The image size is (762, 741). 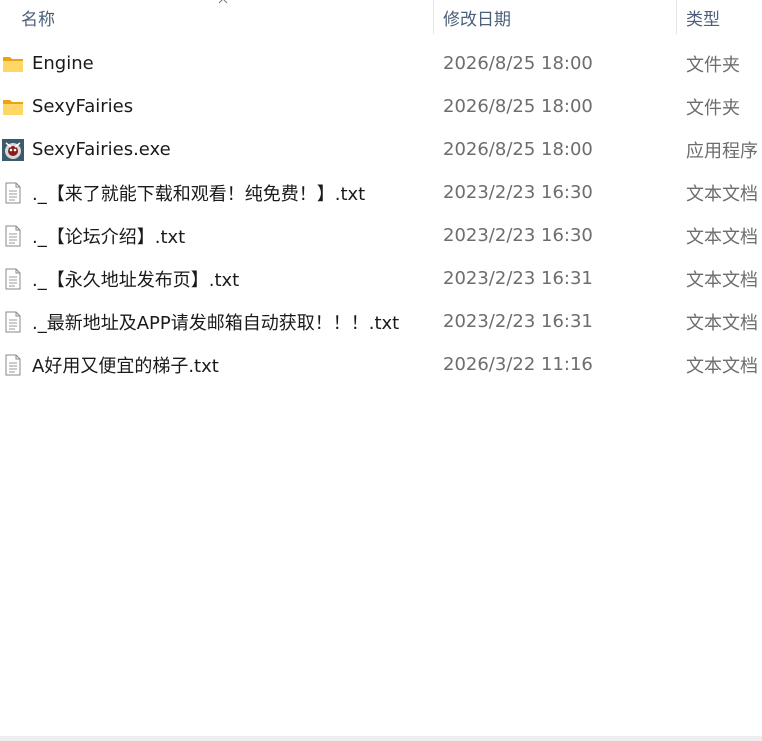 I want to click on file-name-cell: ._【永久地址发布页】.txt, so click(x=216, y=278).